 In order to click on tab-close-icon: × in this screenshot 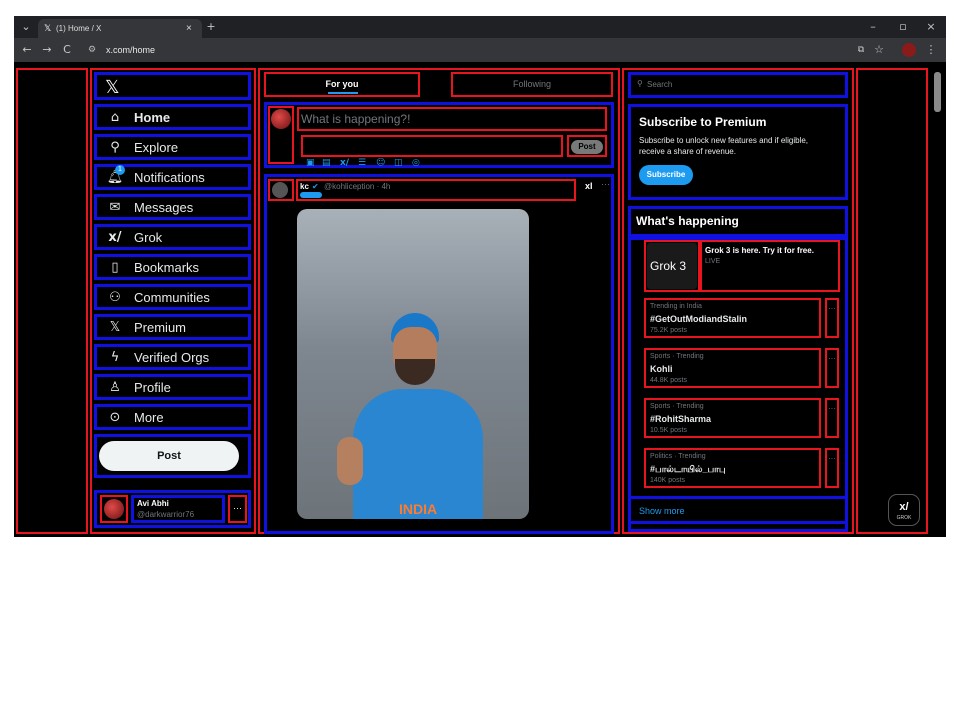, I will do `click(189, 28)`.